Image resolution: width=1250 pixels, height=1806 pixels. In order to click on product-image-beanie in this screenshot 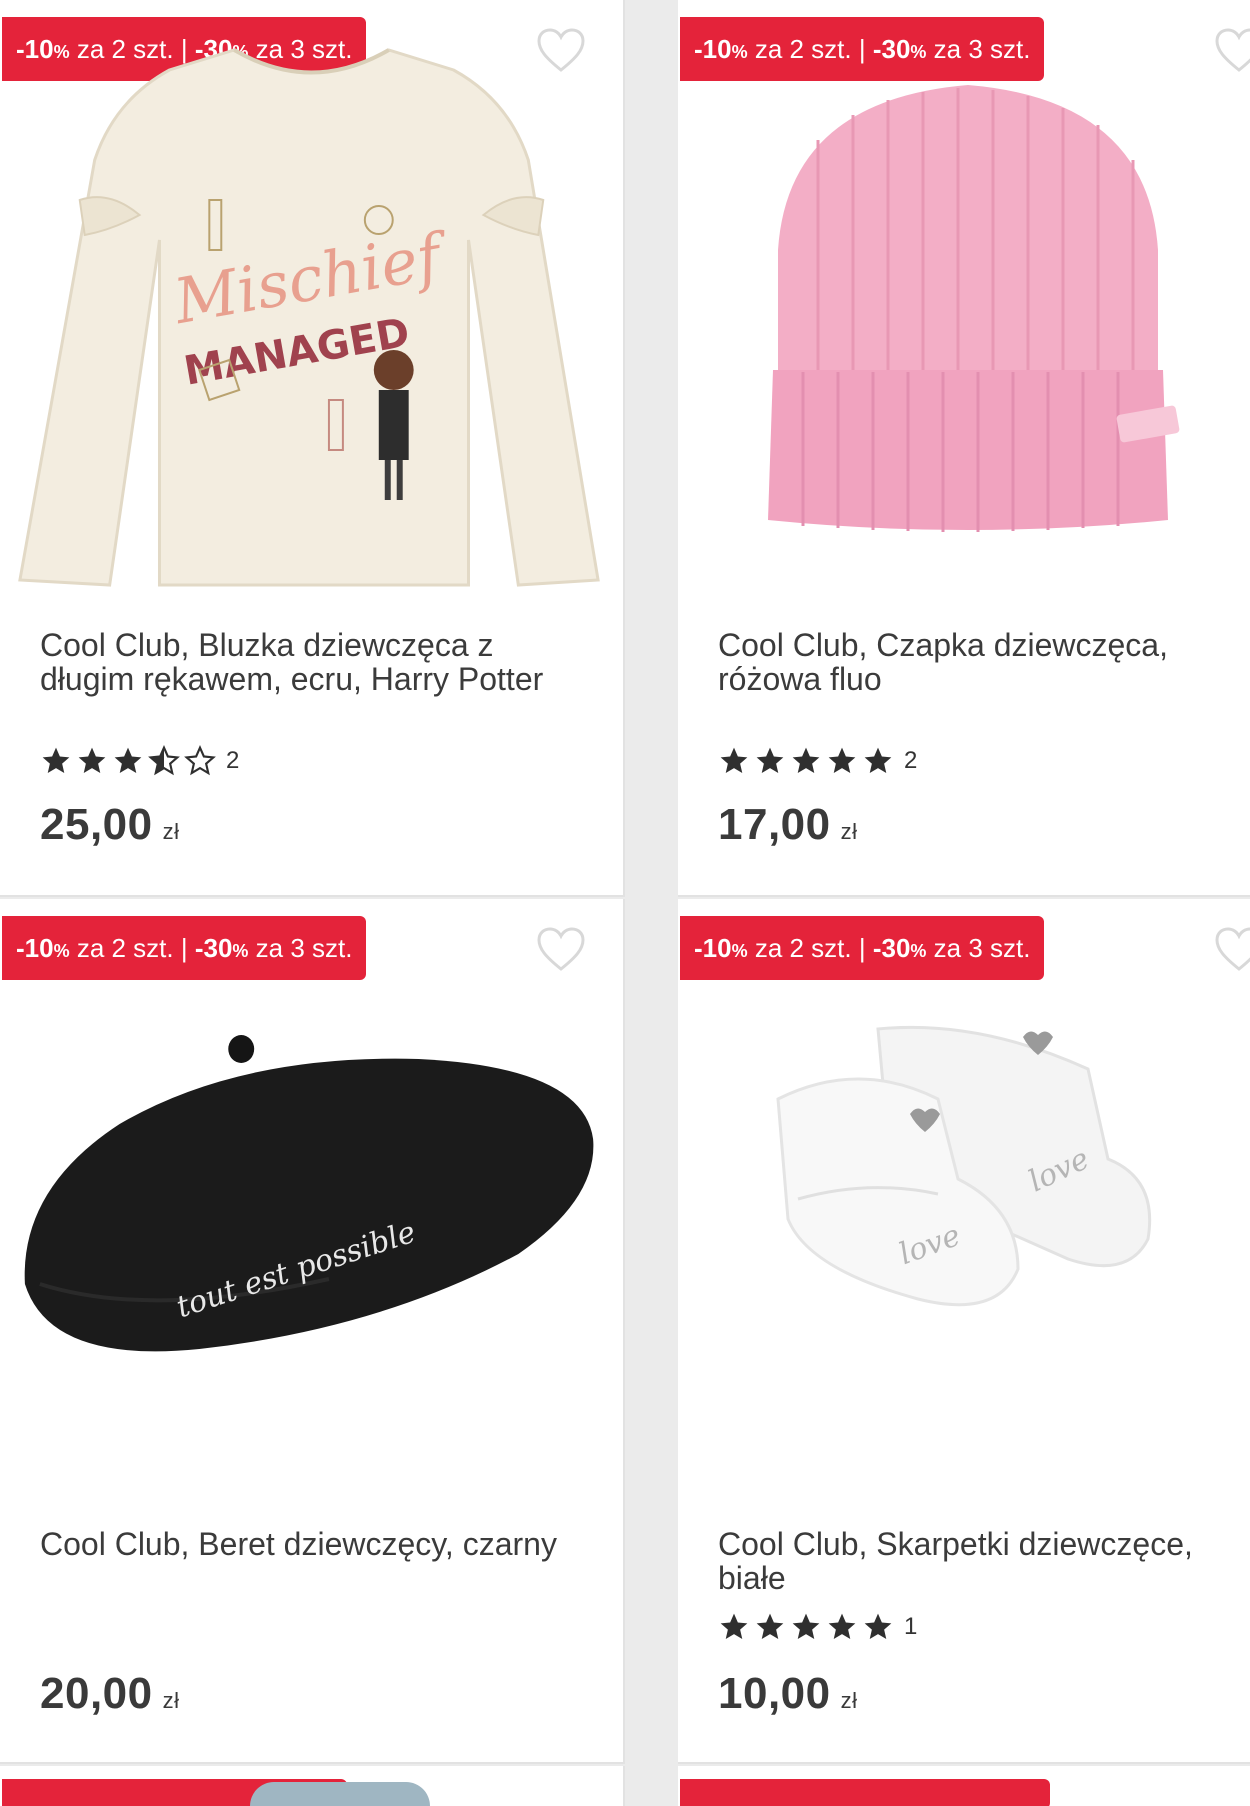, I will do `click(964, 320)`.